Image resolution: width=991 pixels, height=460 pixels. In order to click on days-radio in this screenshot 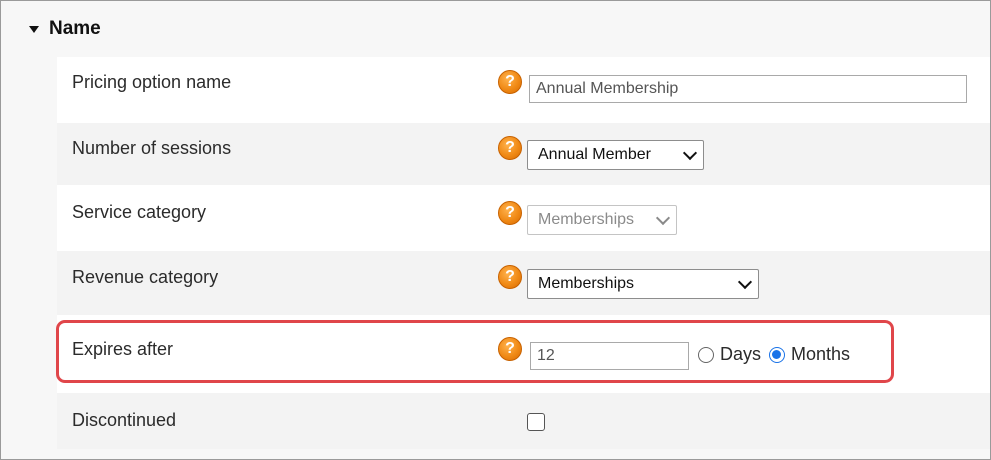, I will do `click(706, 354)`.